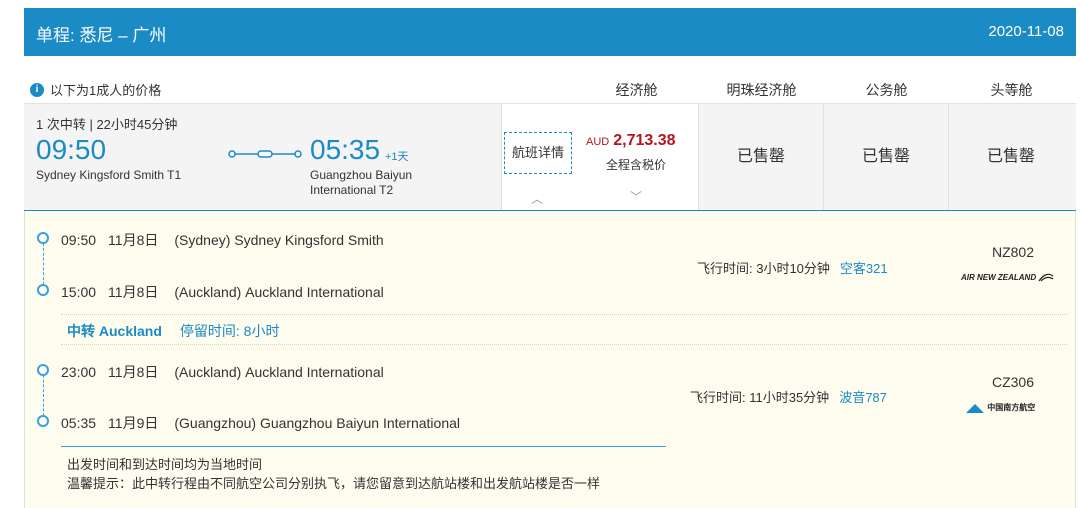 The width and height of the screenshot is (1080, 508). I want to click on segment-2-line, so click(43, 395).